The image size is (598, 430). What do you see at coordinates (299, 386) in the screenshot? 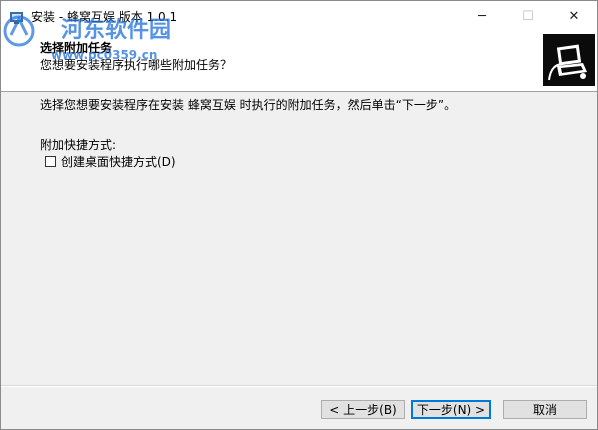
I see `footer-divider-highlight` at bounding box center [299, 386].